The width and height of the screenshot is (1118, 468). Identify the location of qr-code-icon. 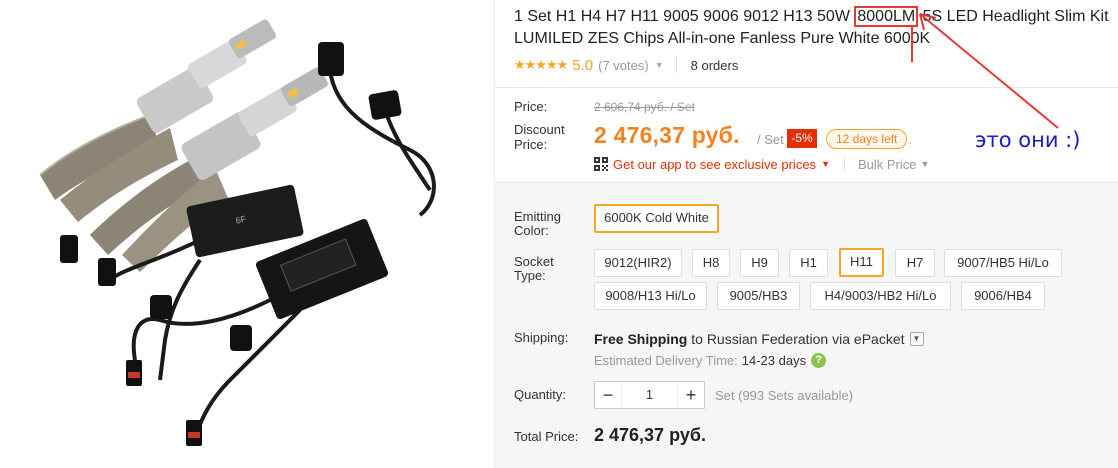
(601, 164).